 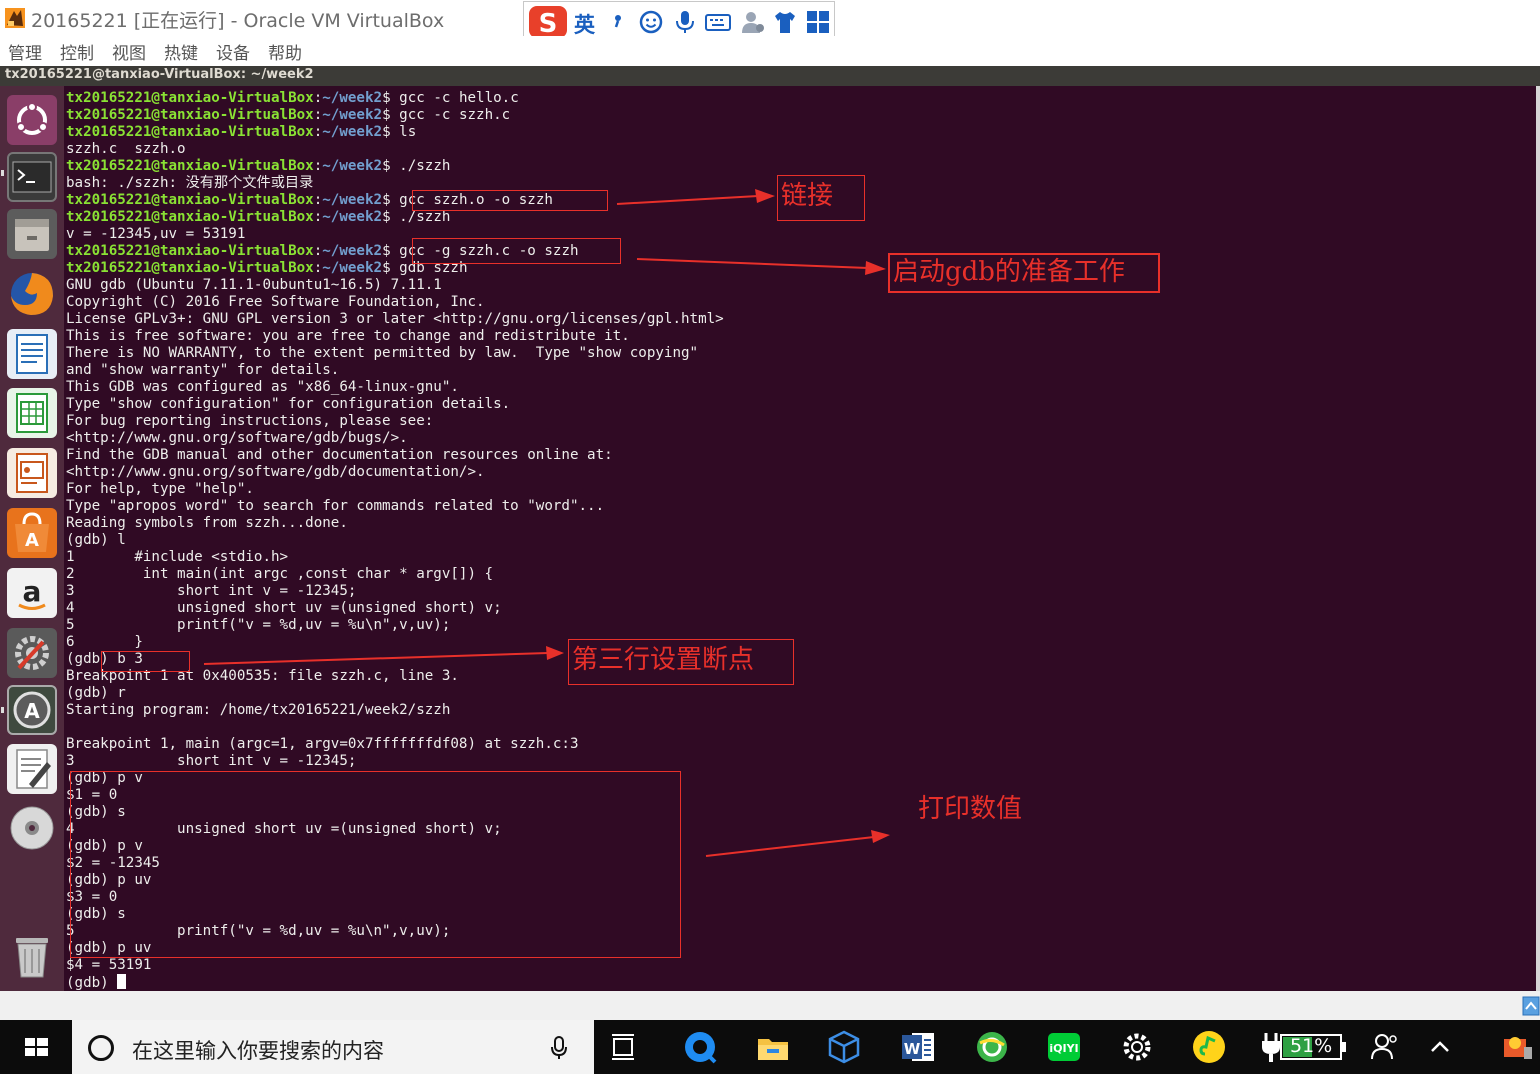 I want to click on chevron-up-icon, so click(x=1440, y=1047).